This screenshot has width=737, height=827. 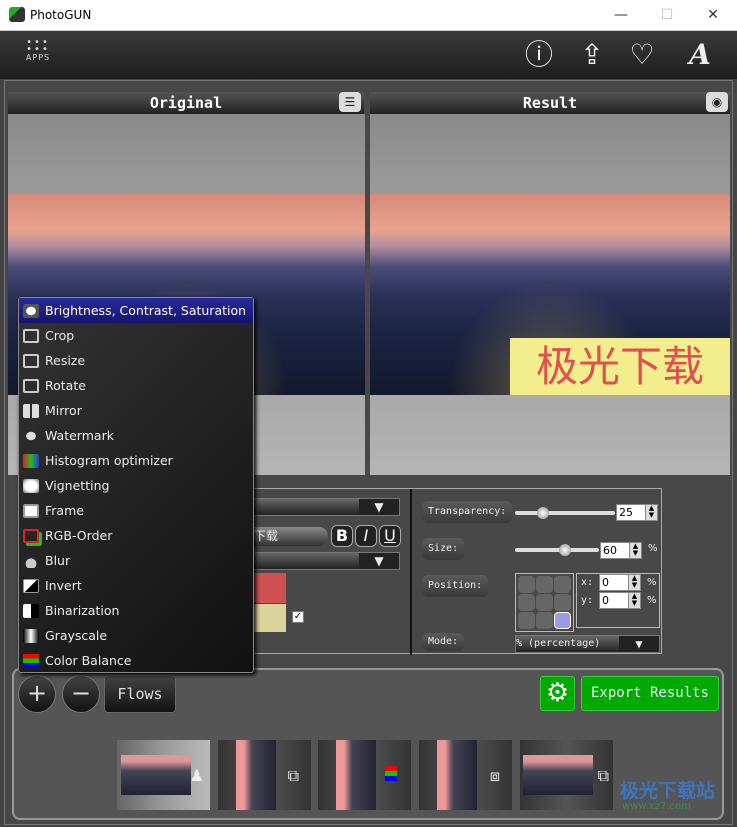 I want to click on bold-button: B, so click(x=342, y=536).